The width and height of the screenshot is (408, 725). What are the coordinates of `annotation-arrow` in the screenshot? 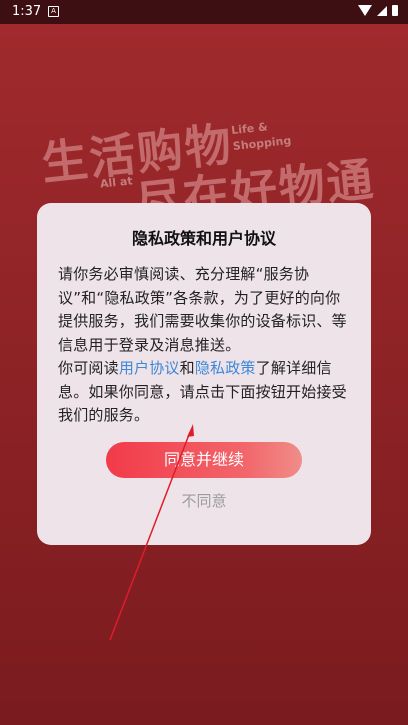 It's located at (151, 532).